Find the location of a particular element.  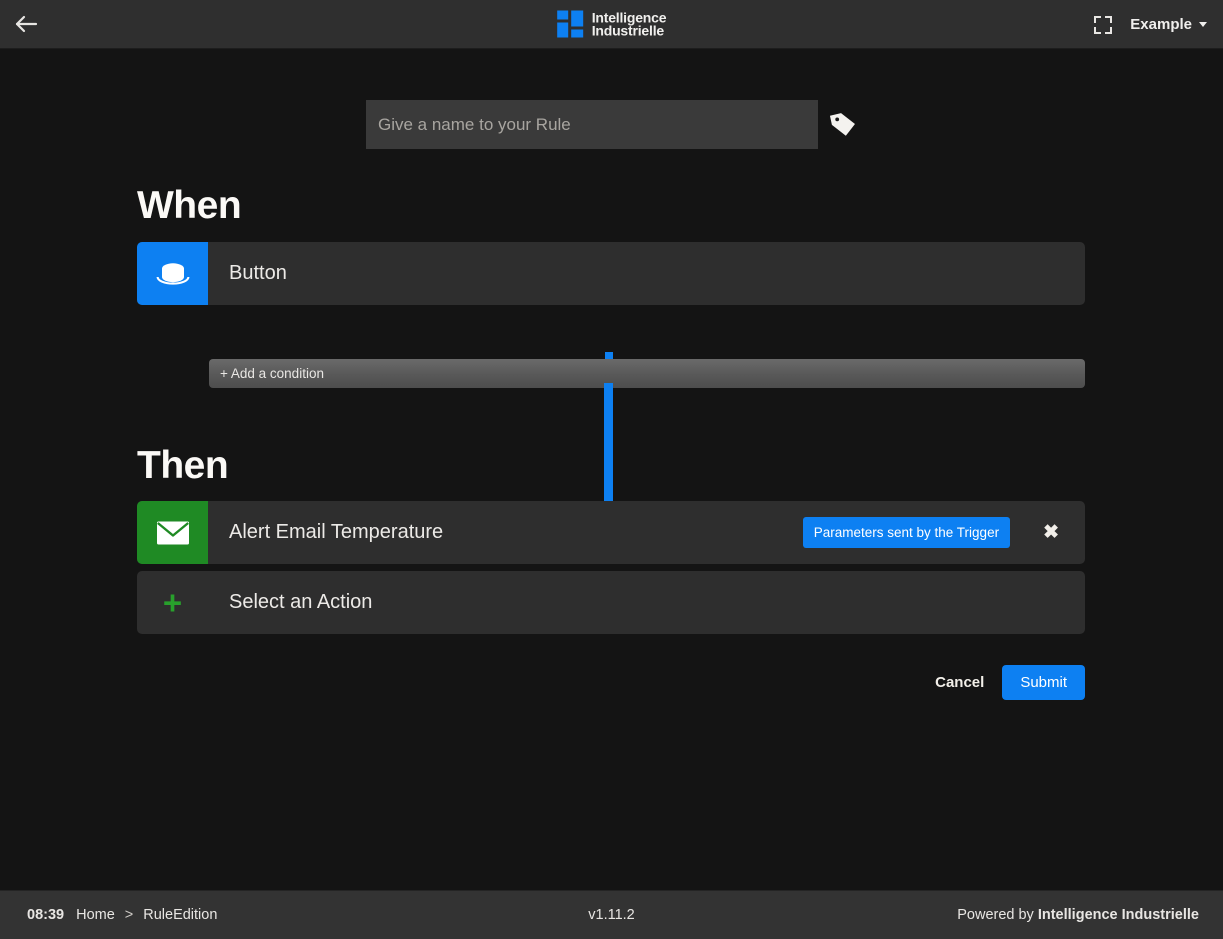

close-icon: ✖ is located at coordinates (1051, 532).